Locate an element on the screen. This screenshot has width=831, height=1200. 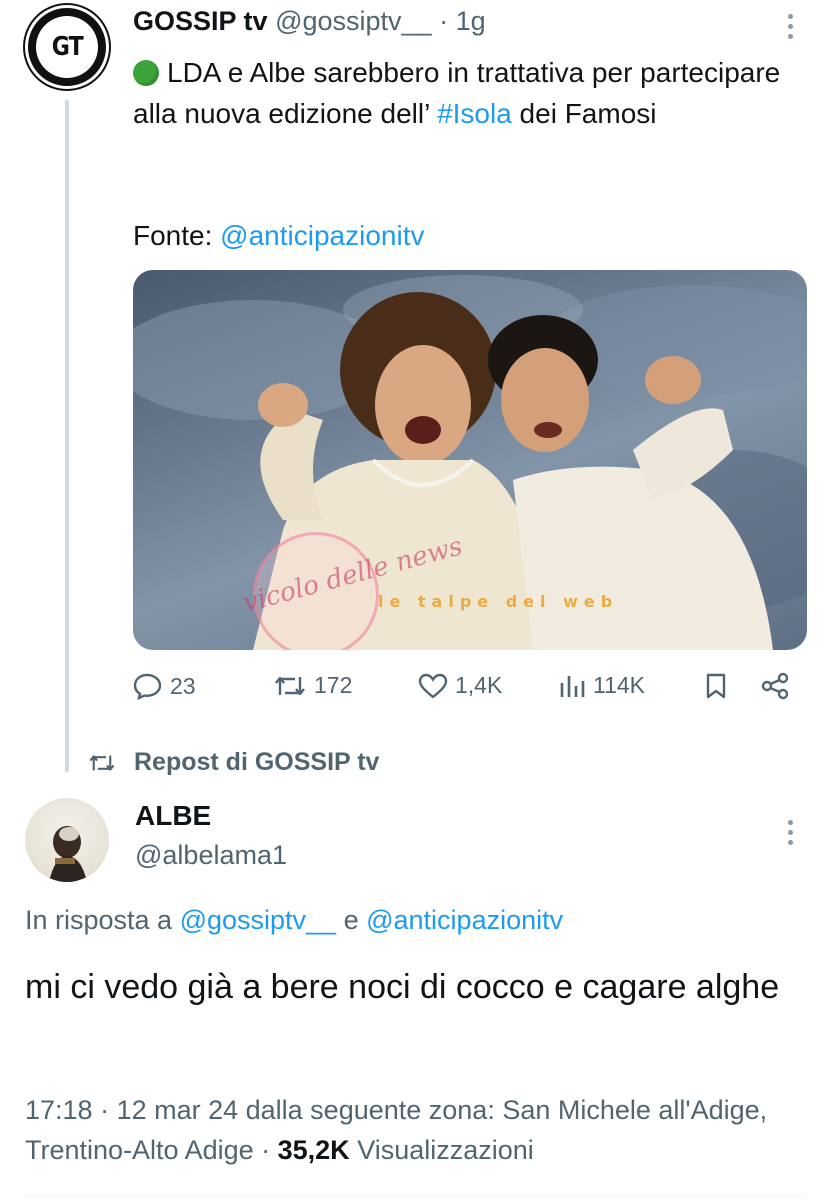
green-circle-icon is located at coordinates (146, 73).